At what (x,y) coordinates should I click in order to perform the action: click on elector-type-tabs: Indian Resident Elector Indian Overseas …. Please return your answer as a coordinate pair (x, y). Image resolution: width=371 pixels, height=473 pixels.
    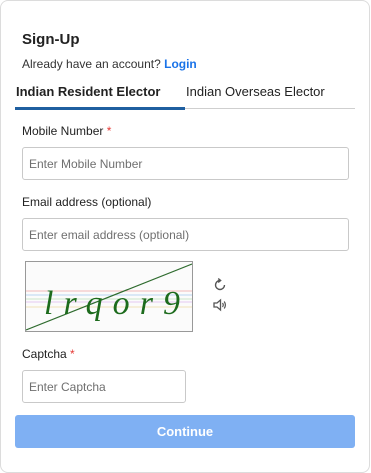
    Looking at the image, I should click on (185, 94).